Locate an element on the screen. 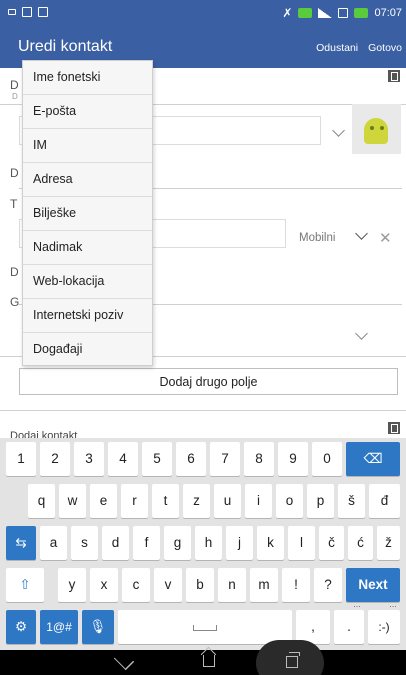  shift-key: ⇧ is located at coordinates (25, 585).